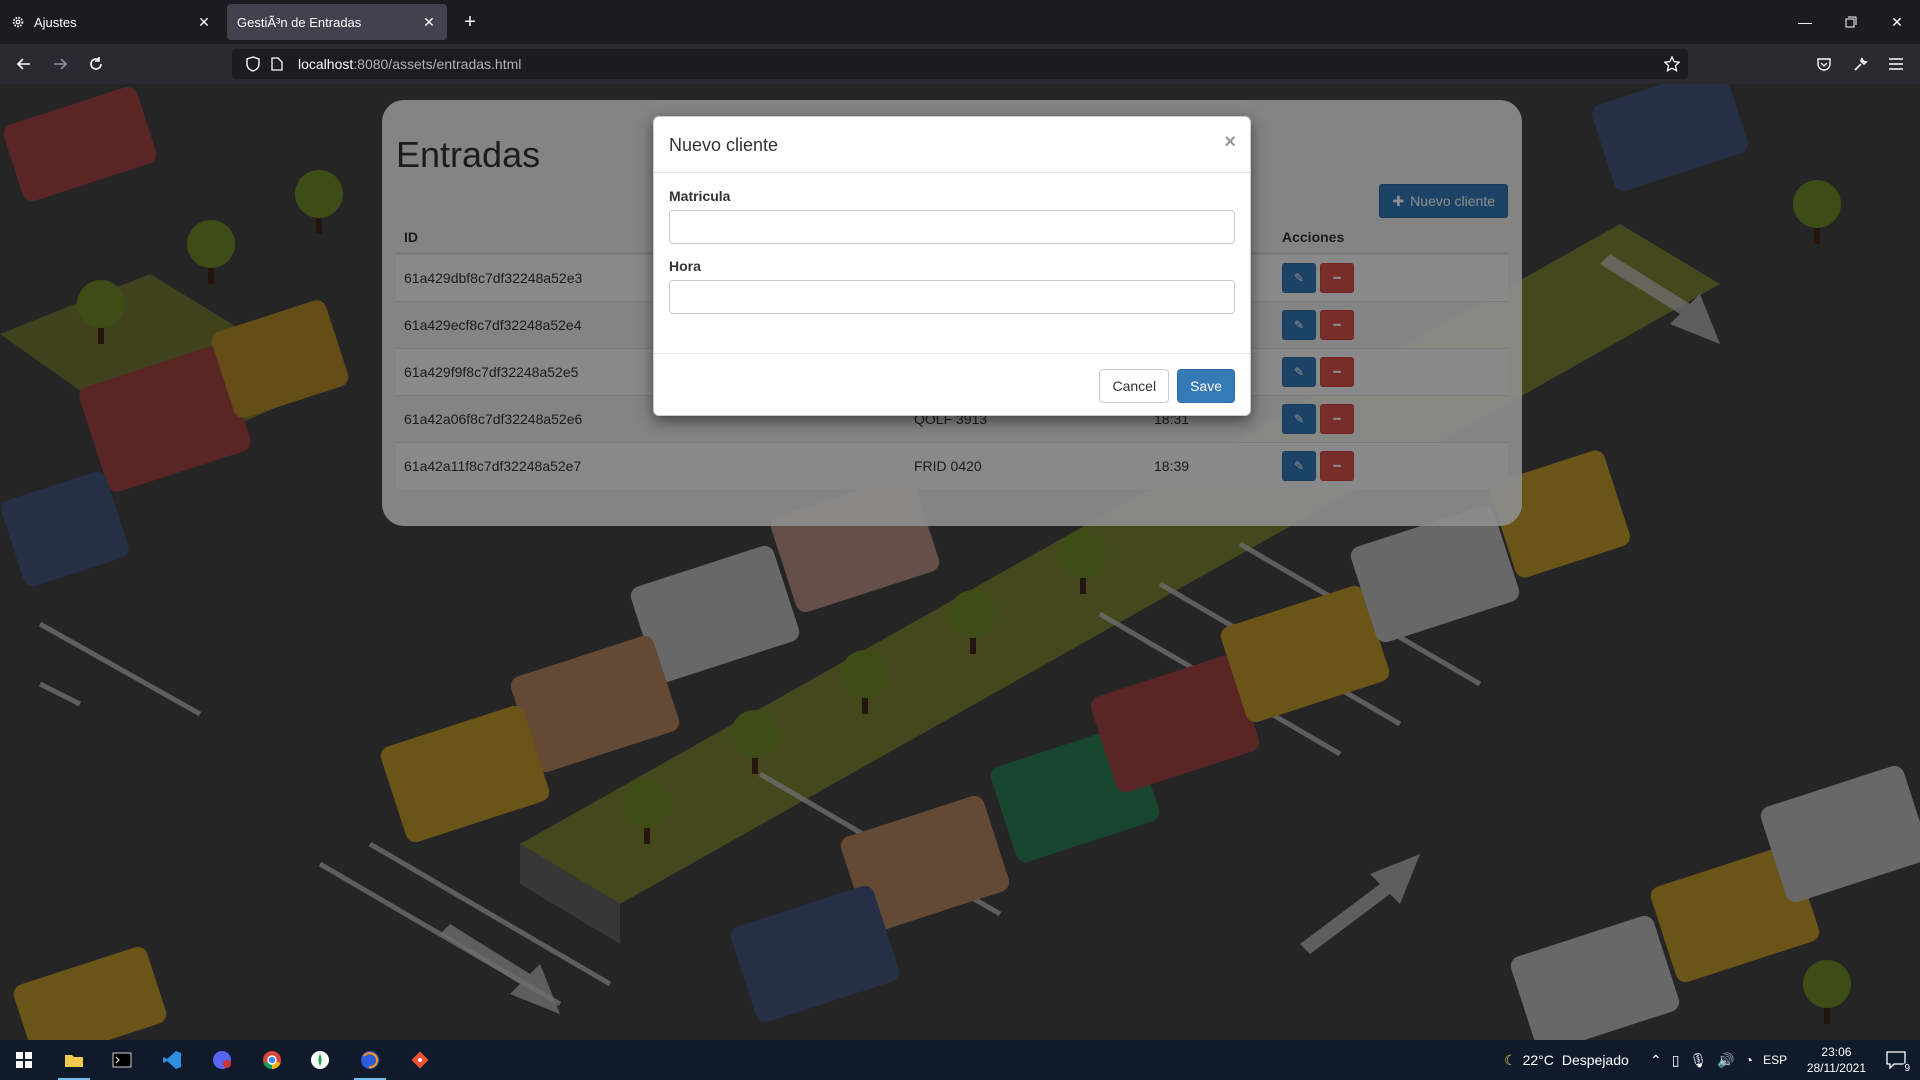 The height and width of the screenshot is (1080, 1920). Describe the element at coordinates (1134, 386) in the screenshot. I see `cancel-button: Cancel` at that location.